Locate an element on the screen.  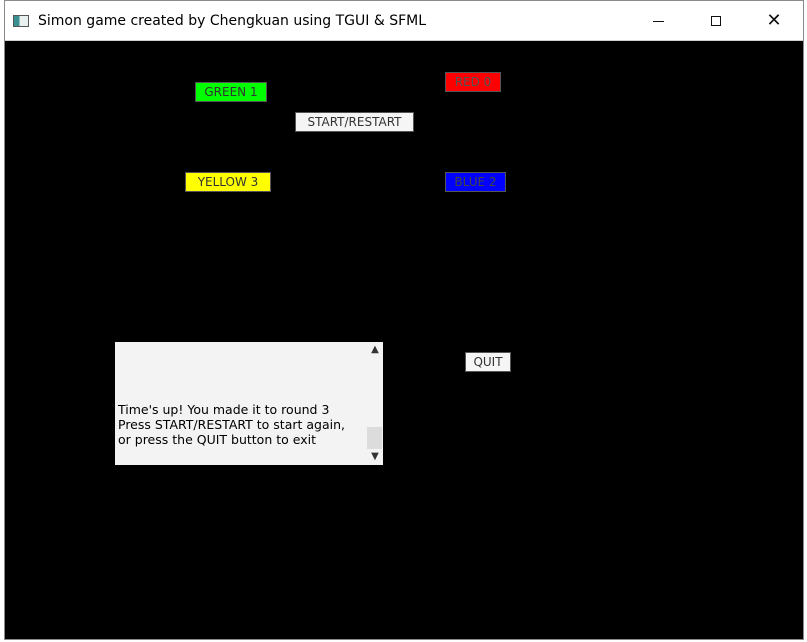
green-button: GREEN 1 is located at coordinates (231, 92).